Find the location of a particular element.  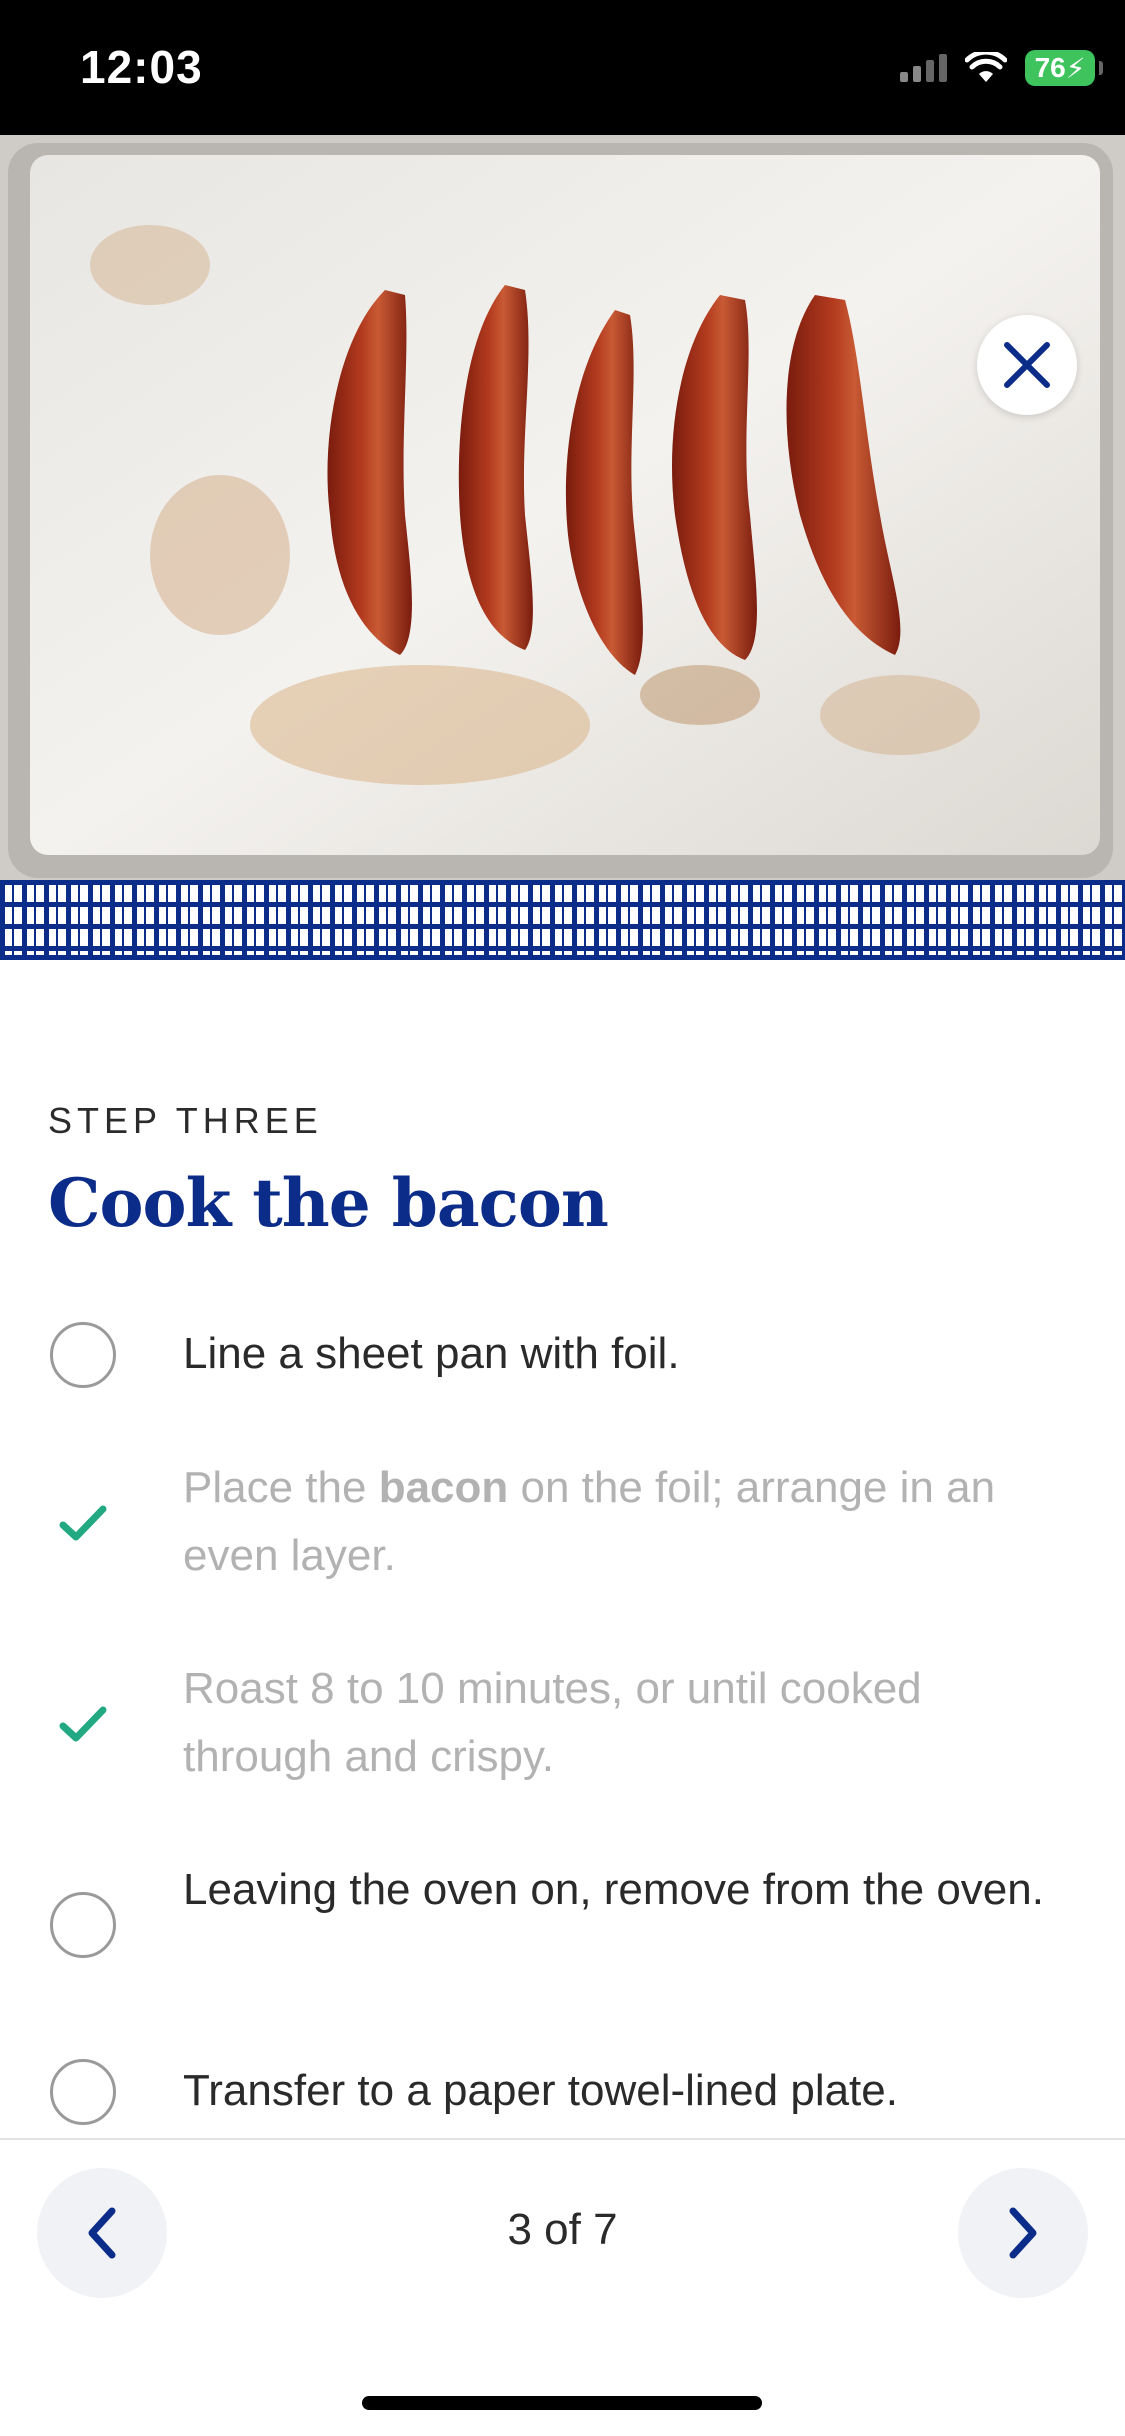

wifi-icon is located at coordinates (986, 67).